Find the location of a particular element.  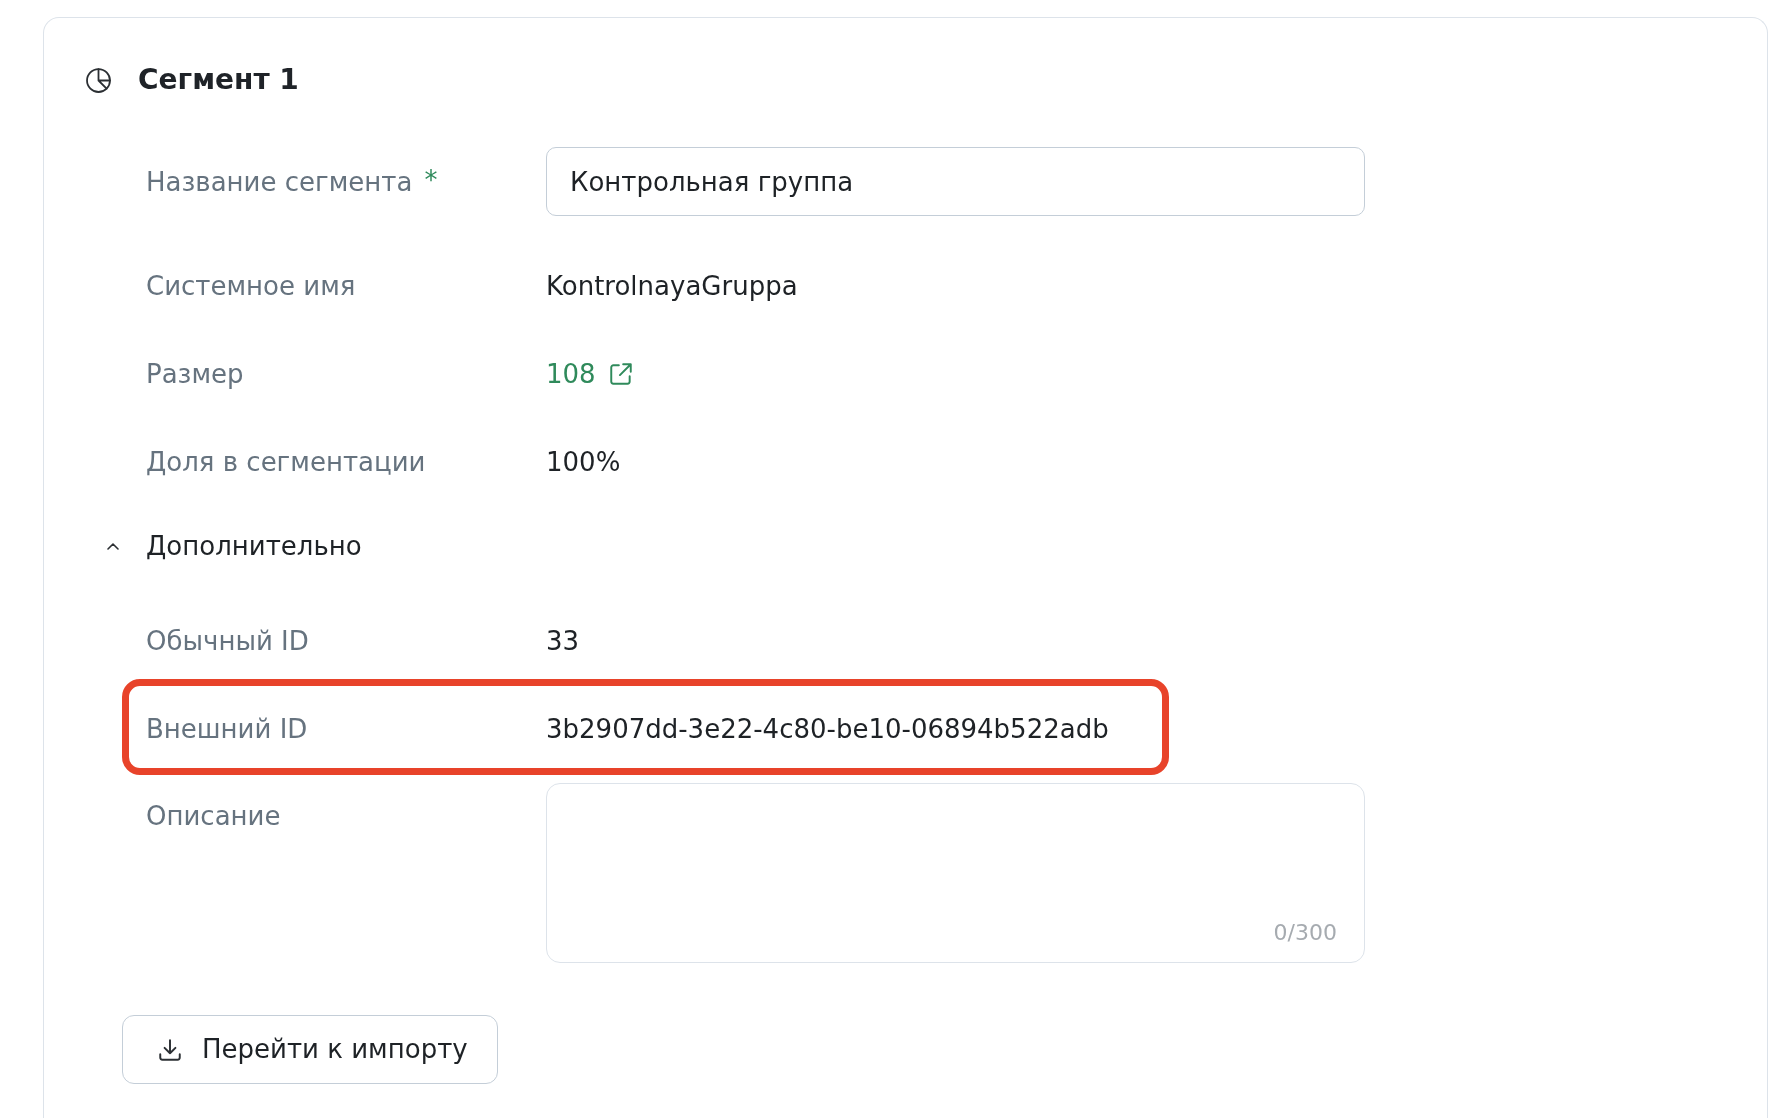

field-label: Название сегмента is located at coordinates (279, 181).